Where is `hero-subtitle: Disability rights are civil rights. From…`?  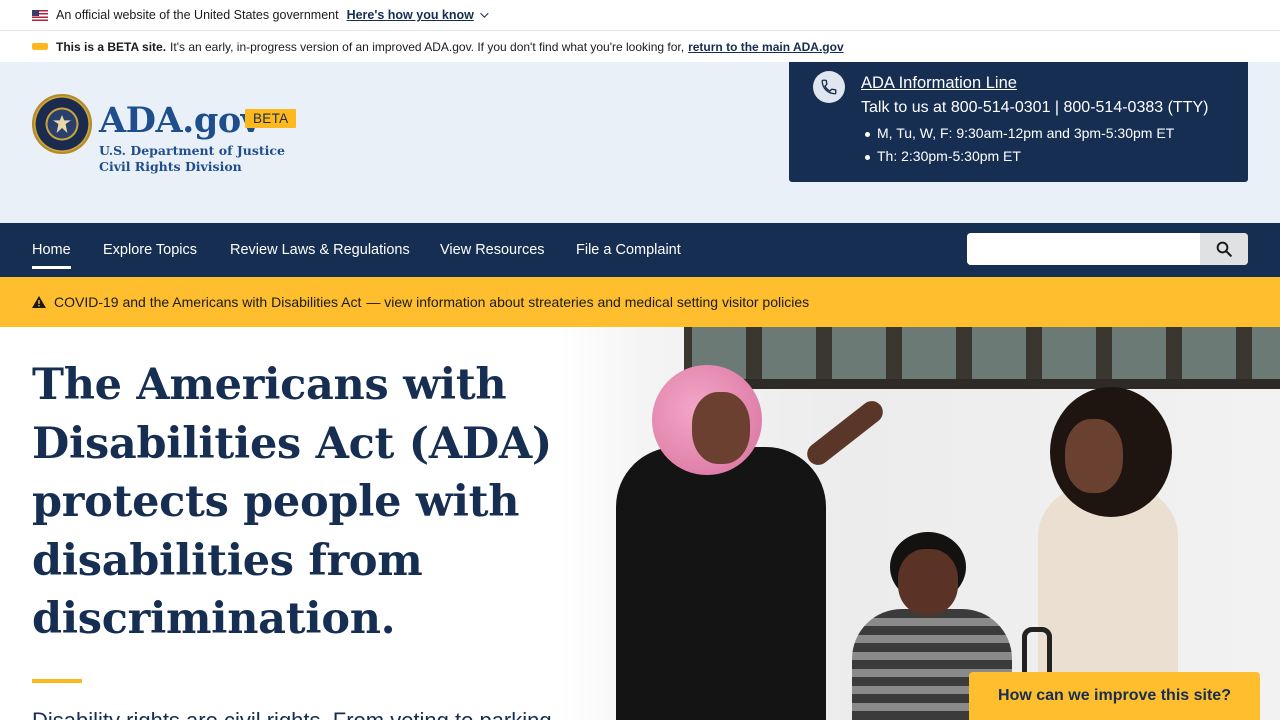 hero-subtitle: Disability rights are civil rights. From… is located at coordinates (292, 714).